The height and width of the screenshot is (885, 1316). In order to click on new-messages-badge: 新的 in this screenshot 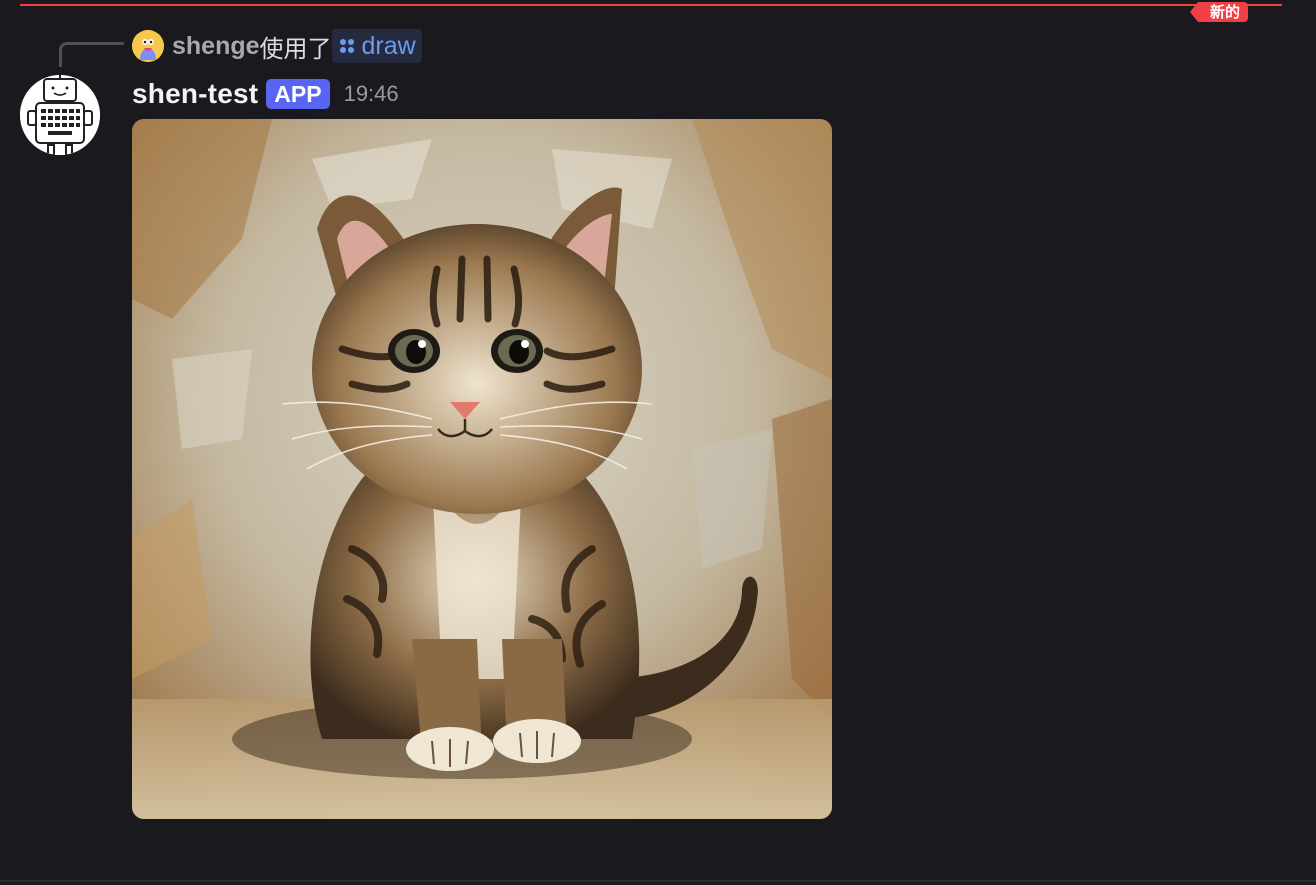, I will do `click(1218, 12)`.